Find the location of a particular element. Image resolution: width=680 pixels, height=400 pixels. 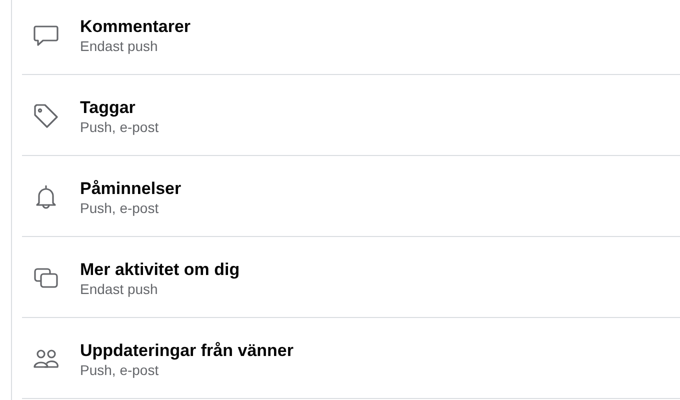

setting-title: Taggar is located at coordinates (119, 107).